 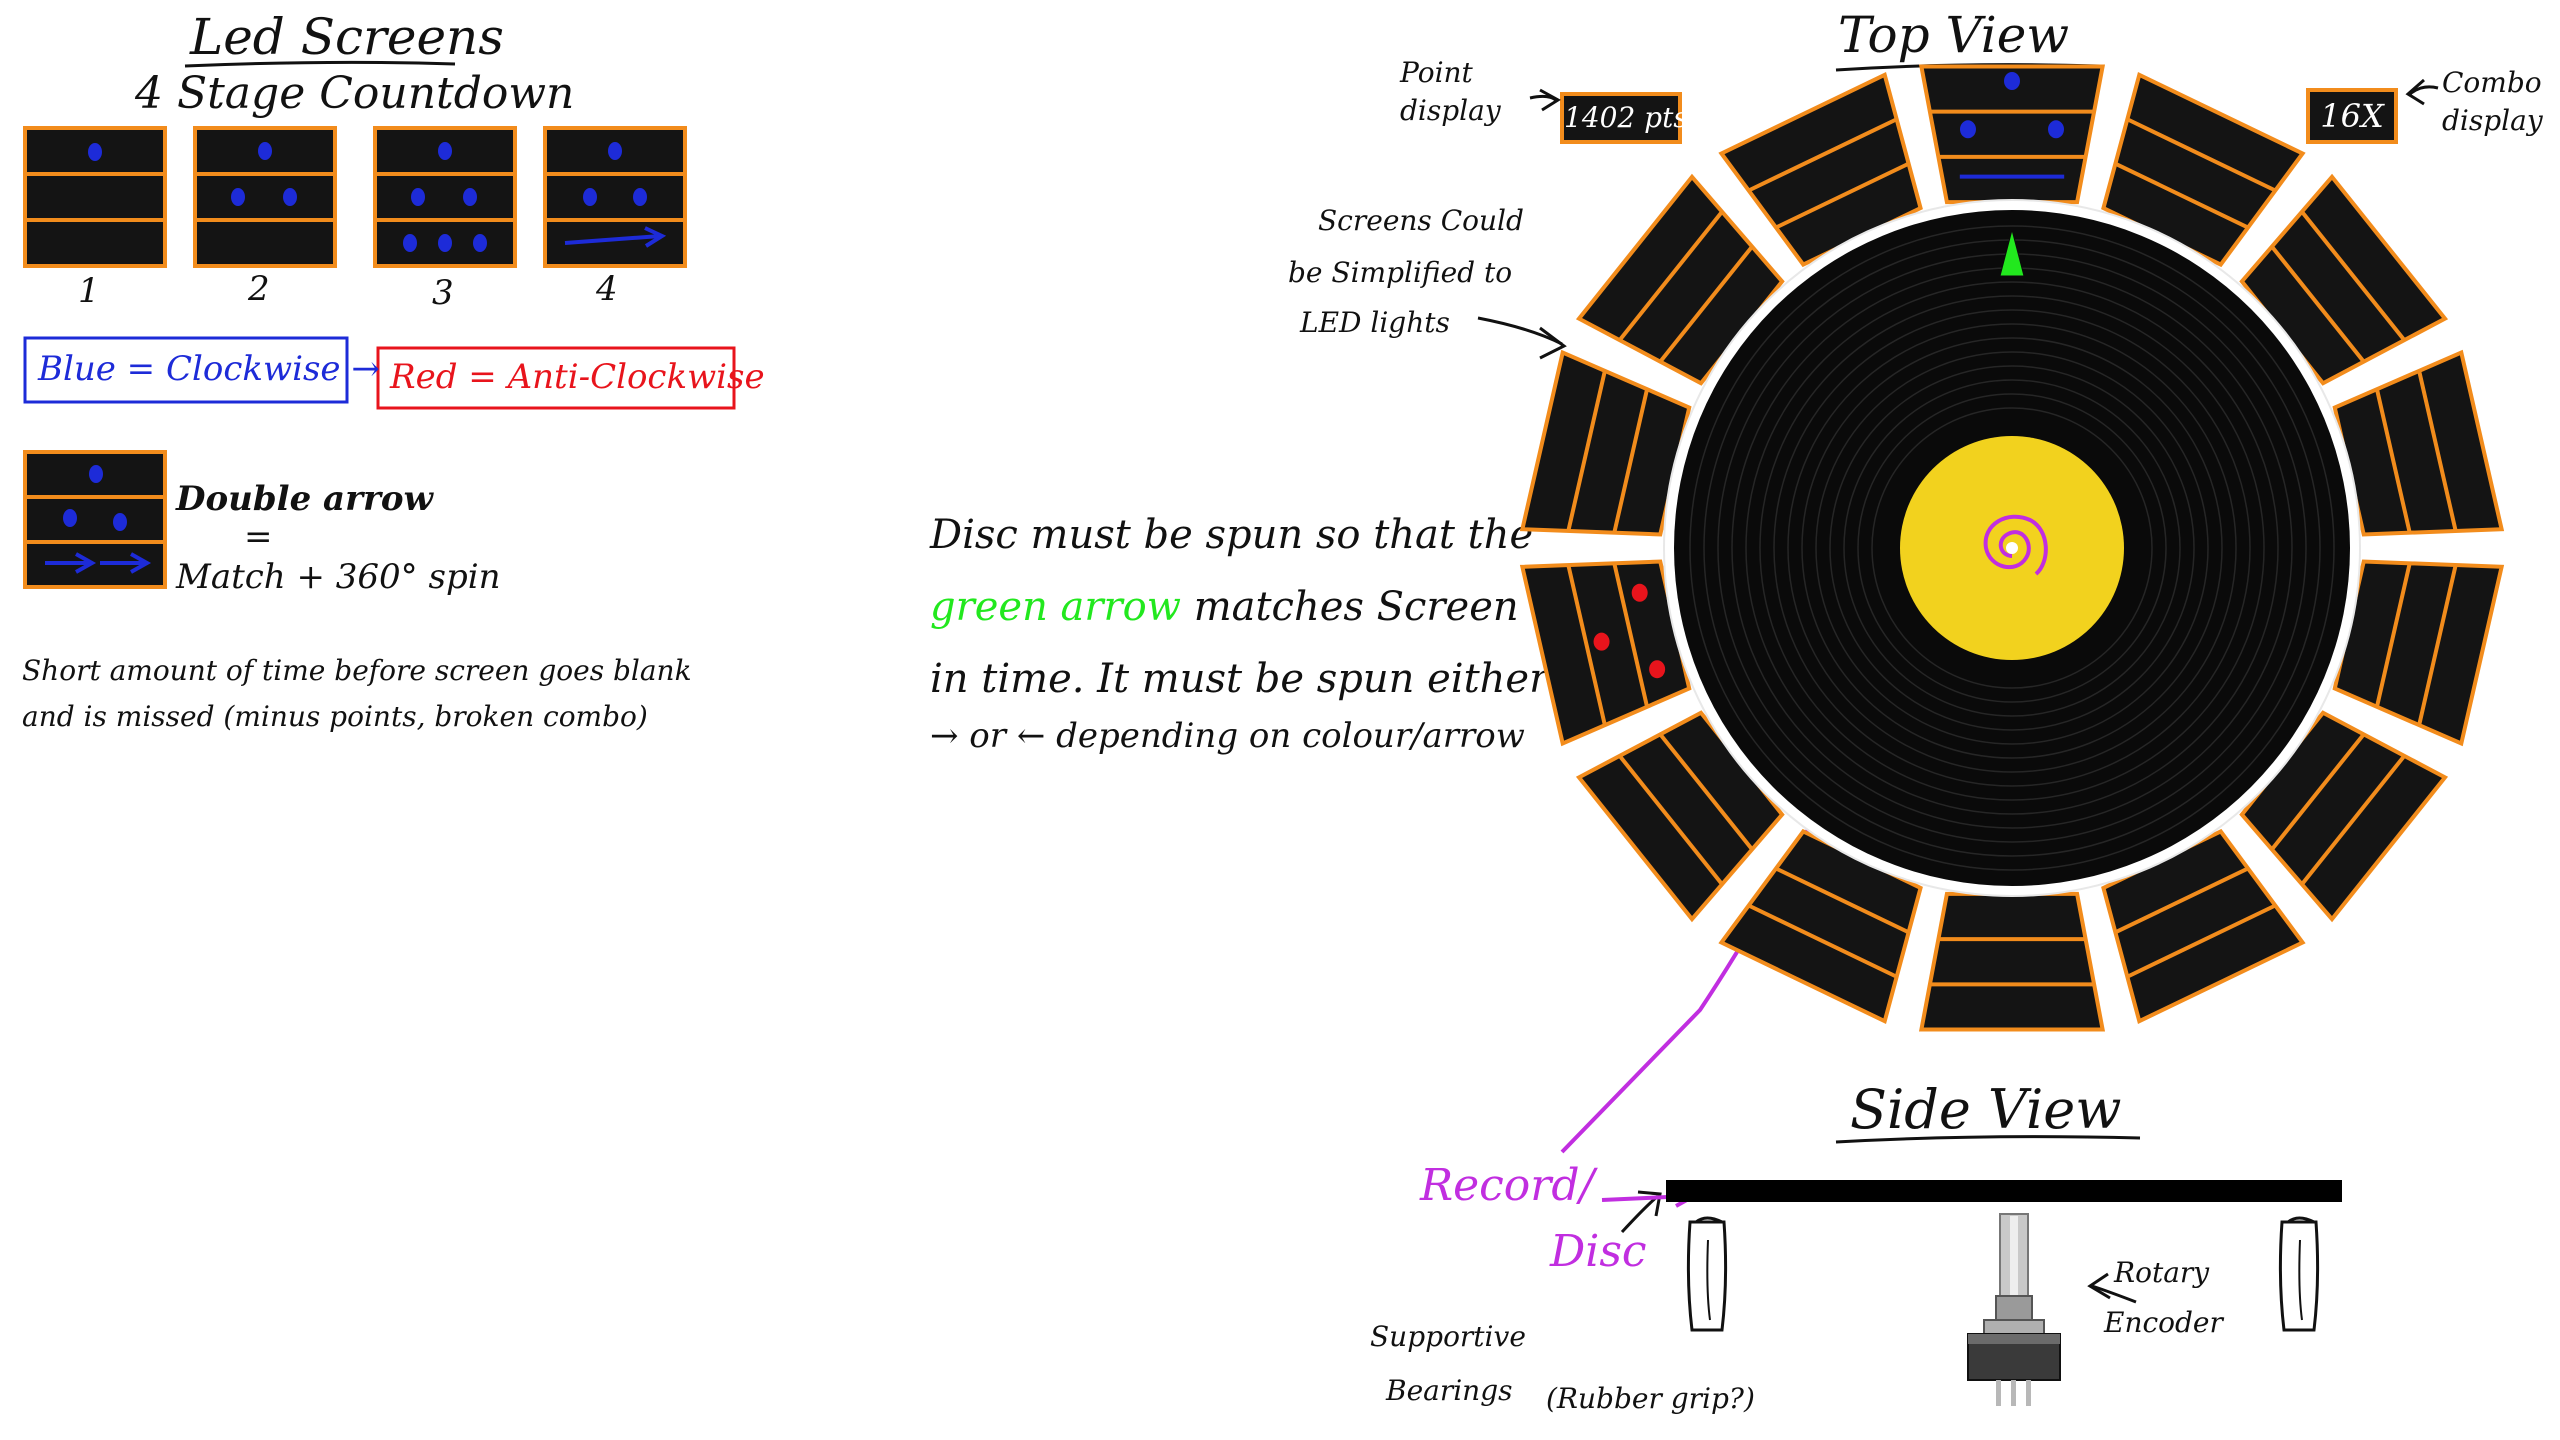 I want to click on bearings-label-1: Supportive, so click(x=1448, y=1336).